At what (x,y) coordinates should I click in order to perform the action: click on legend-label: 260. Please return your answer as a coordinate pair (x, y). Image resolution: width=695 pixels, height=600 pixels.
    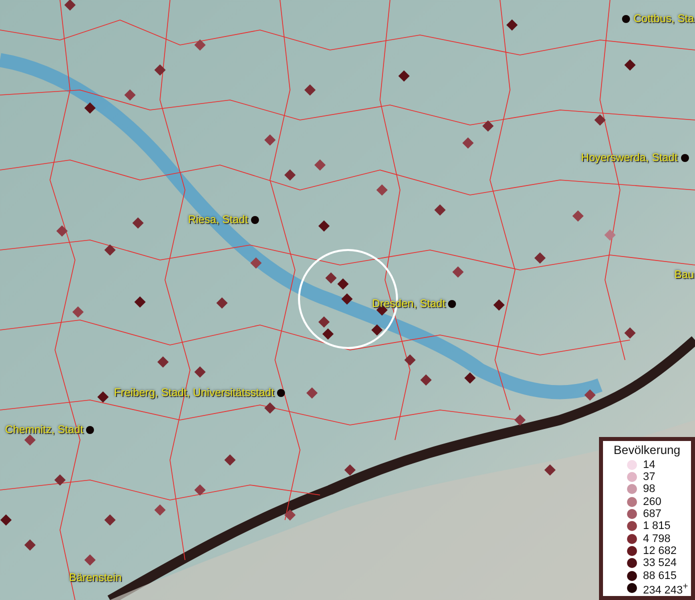
    Looking at the image, I should click on (652, 502).